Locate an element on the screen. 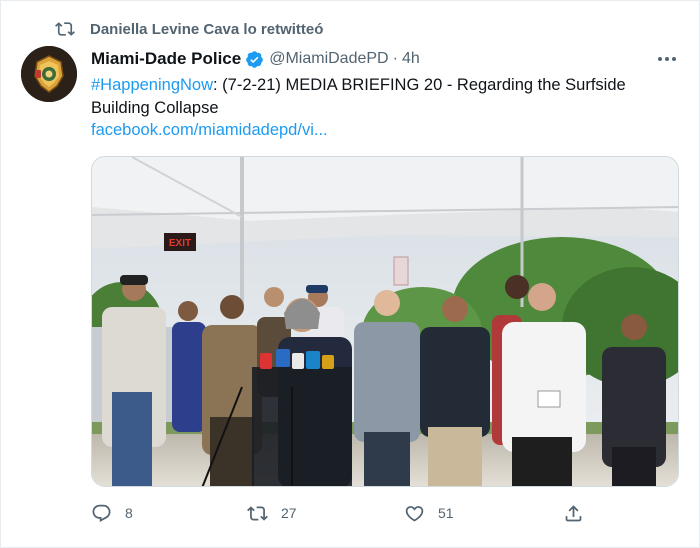 Image resolution: width=700 pixels, height=548 pixels. heart-icon is located at coordinates (414, 513).